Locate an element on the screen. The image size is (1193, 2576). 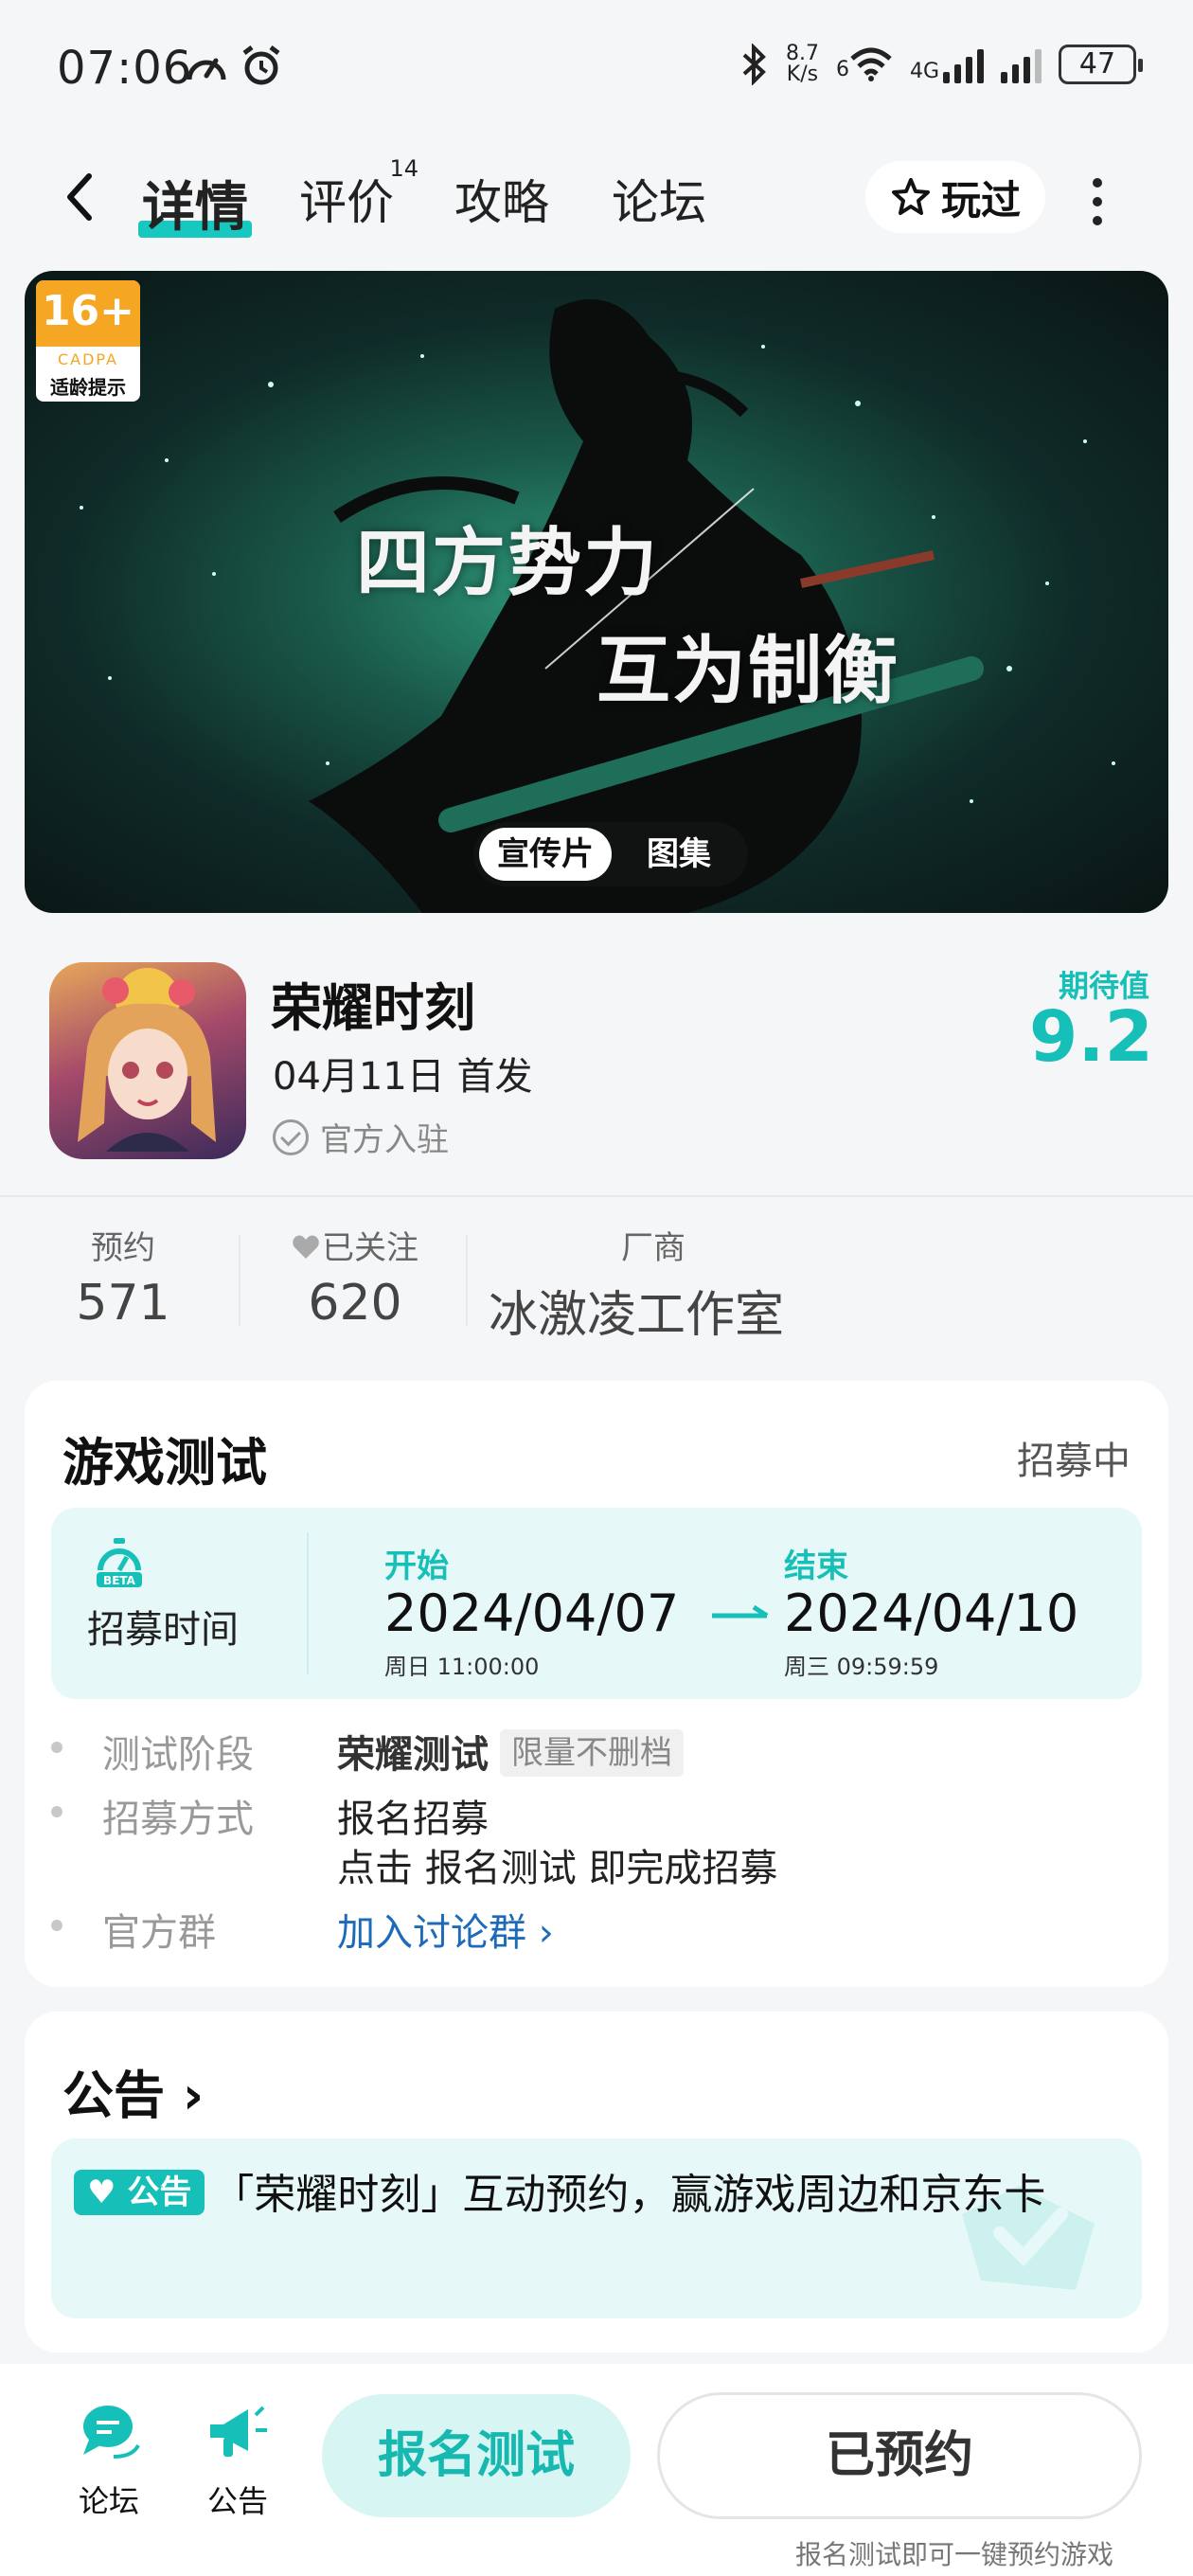
wifi-indicator: 6 is located at coordinates (864, 64).